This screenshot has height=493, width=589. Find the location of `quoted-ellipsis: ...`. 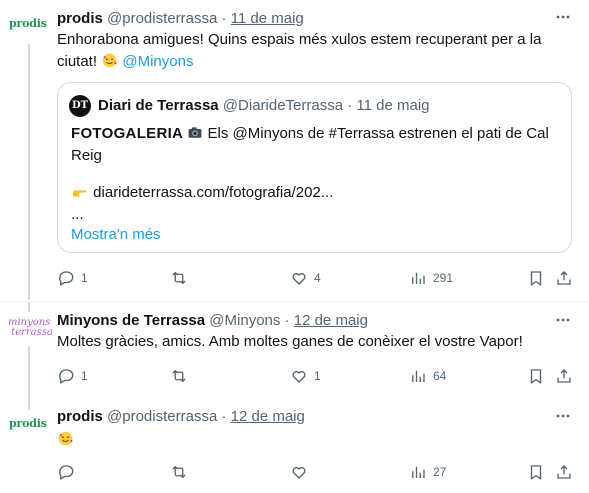

quoted-ellipsis: ... is located at coordinates (77, 214).